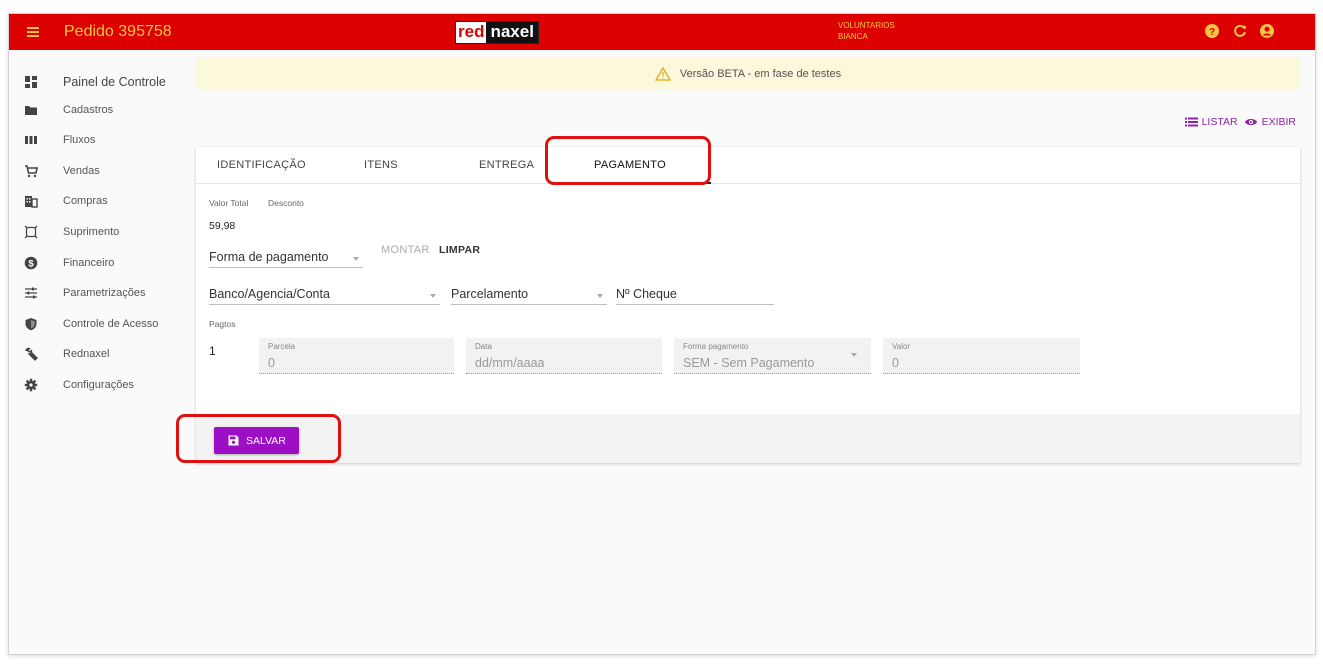 The image size is (1323, 664). Describe the element at coordinates (89, 263) in the screenshot. I see `sidebar-item-label: Financeiro` at that location.